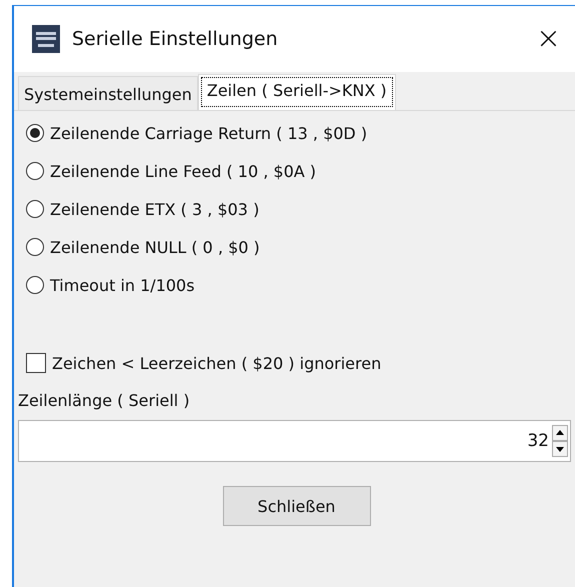  What do you see at coordinates (155, 247) in the screenshot?
I see `radio-label: Zeilenende NULL ( 0 , $0 )` at bounding box center [155, 247].